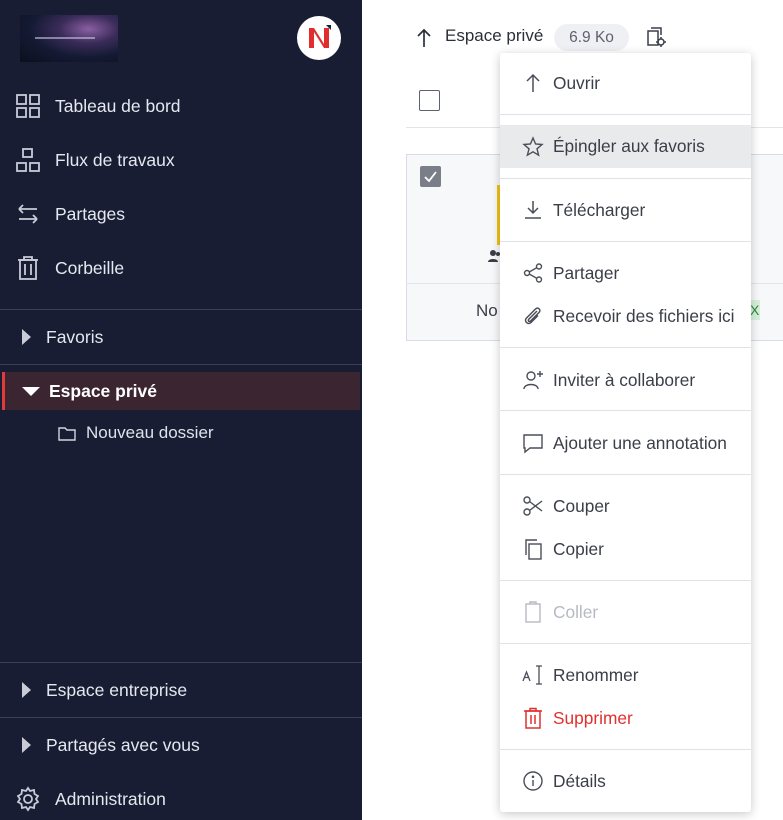 The width and height of the screenshot is (783, 820). I want to click on copy-icon, so click(533, 549).